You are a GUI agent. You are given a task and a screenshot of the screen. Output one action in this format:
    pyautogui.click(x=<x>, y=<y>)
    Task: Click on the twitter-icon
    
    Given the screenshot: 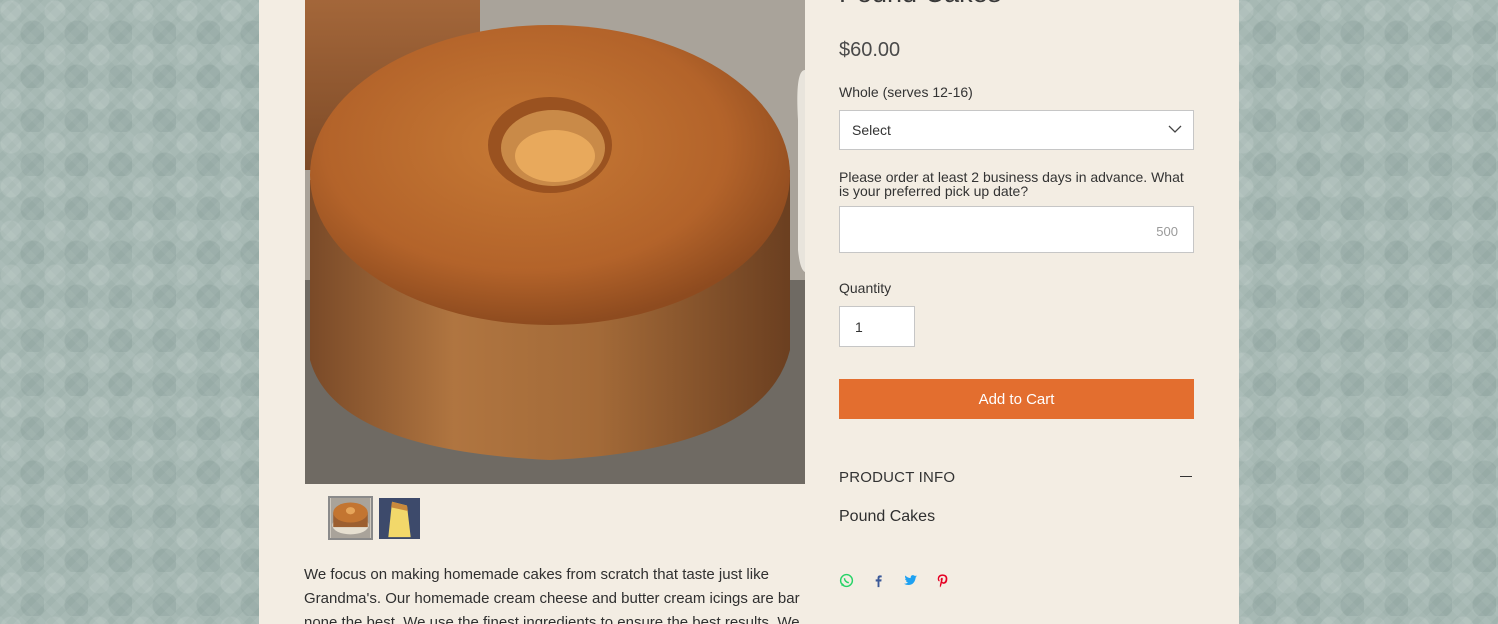 What is the action you would take?
    pyautogui.click(x=910, y=580)
    